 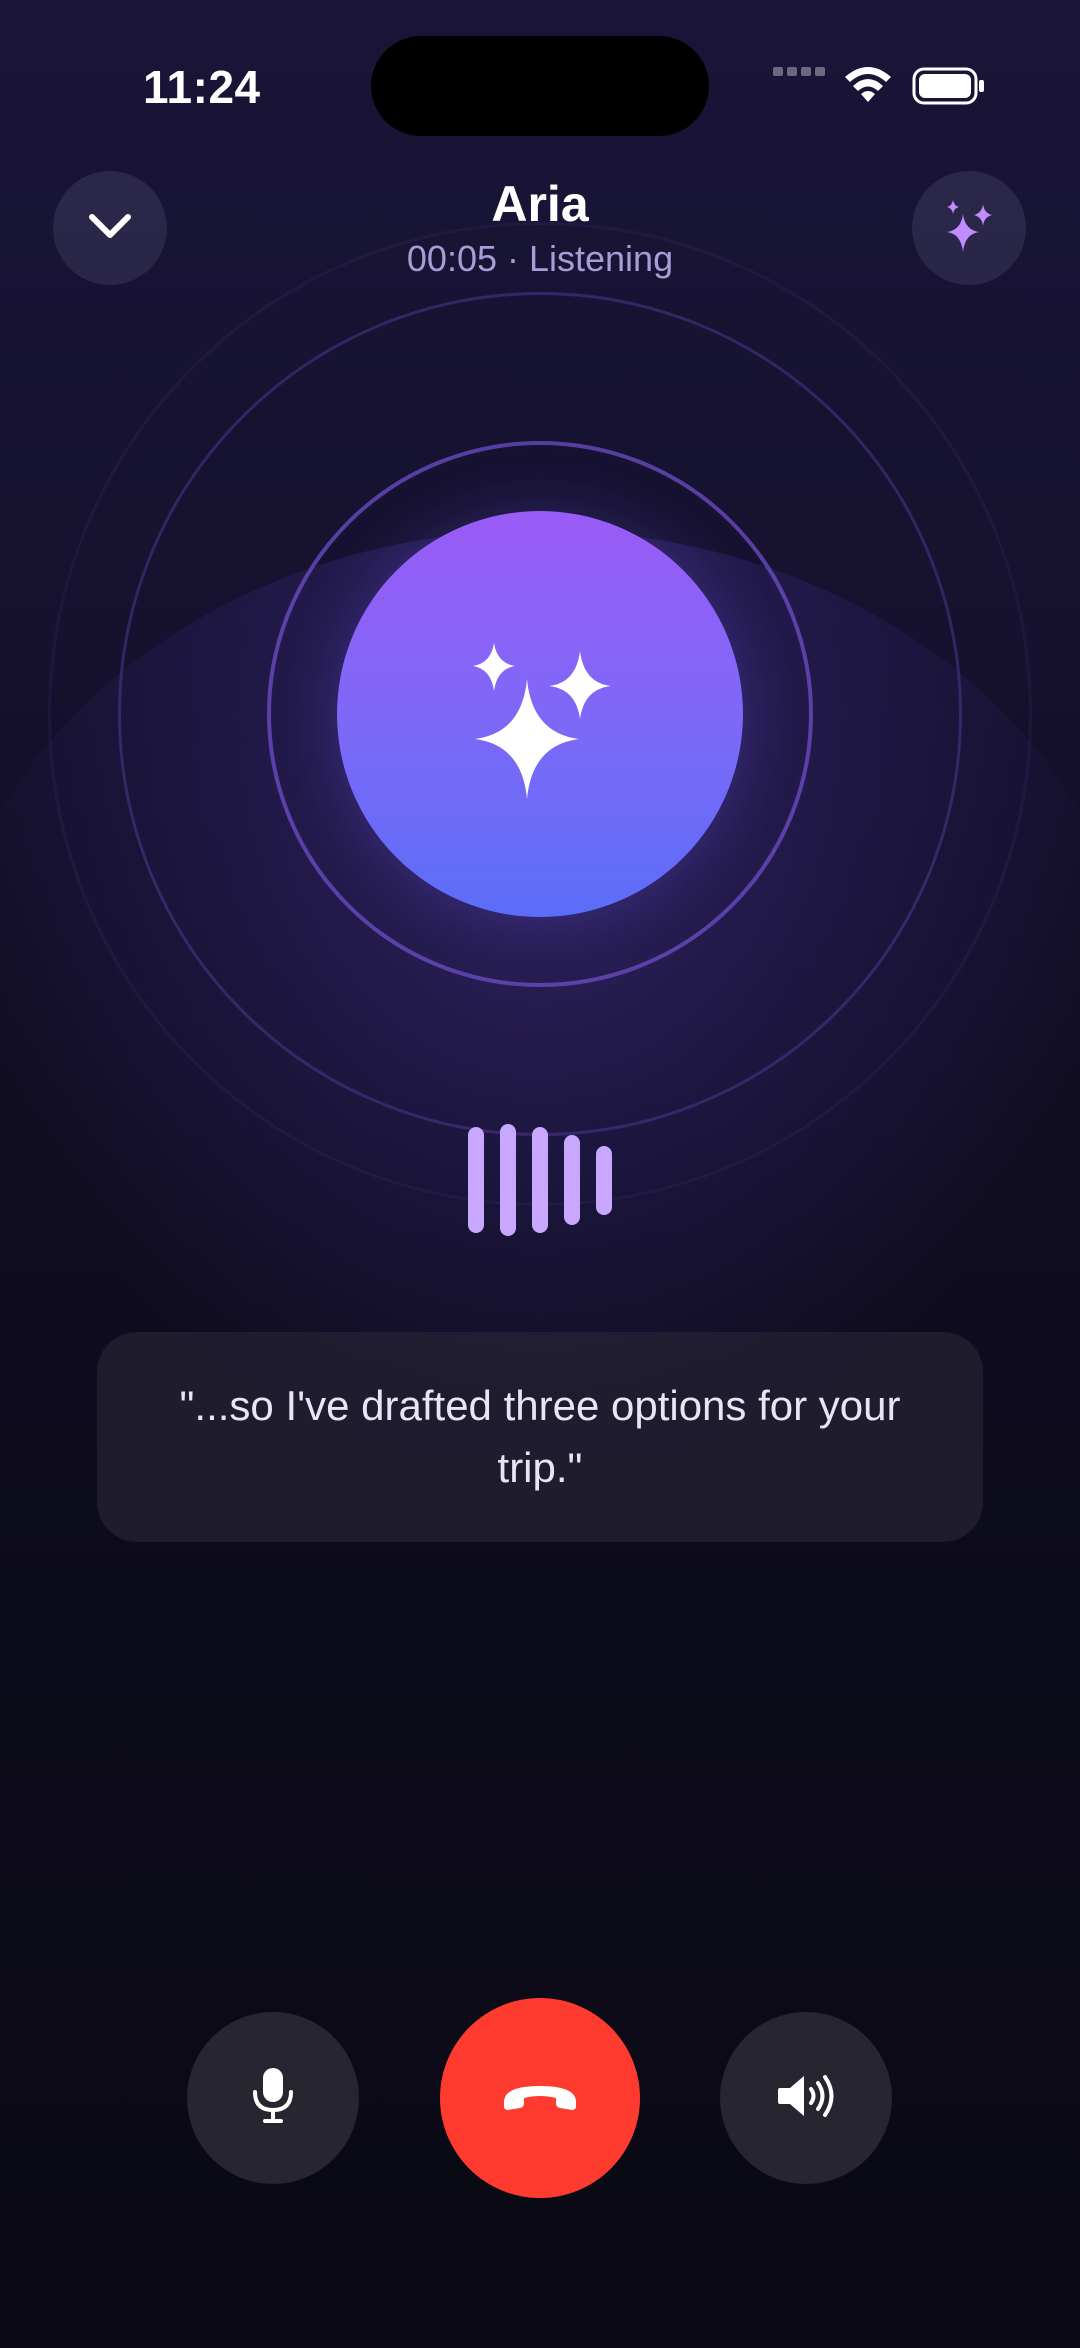 I want to click on phone-hangup-icon, so click(x=540, y=2098).